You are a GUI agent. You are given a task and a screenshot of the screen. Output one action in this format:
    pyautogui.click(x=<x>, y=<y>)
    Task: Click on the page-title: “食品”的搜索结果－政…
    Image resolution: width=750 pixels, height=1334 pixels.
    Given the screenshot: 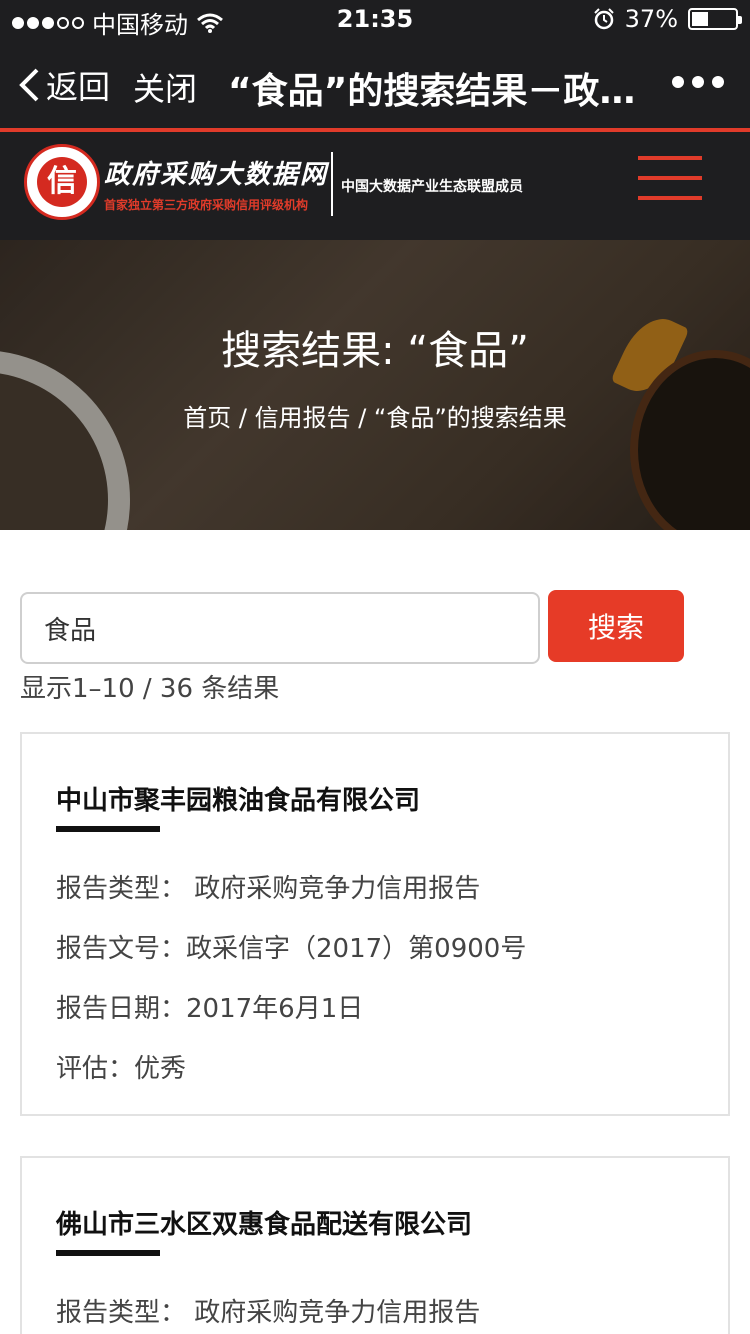 What is the action you would take?
    pyautogui.click(x=432, y=91)
    